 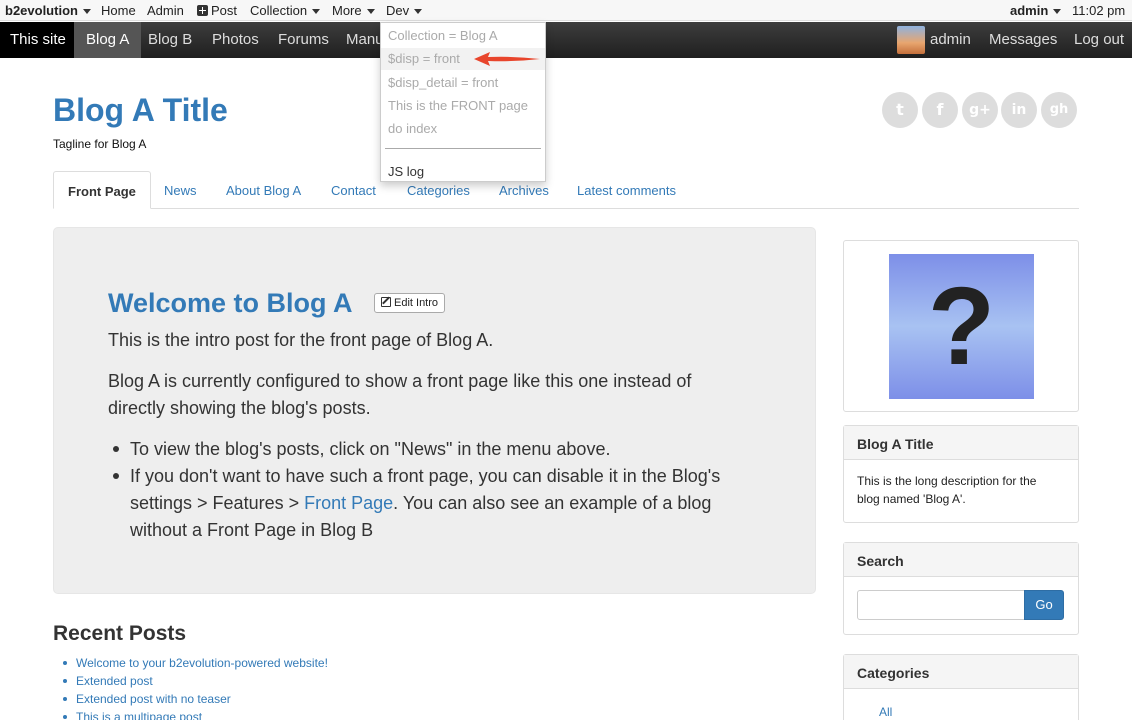 I want to click on brand-menu: b2evolution, so click(x=48, y=10).